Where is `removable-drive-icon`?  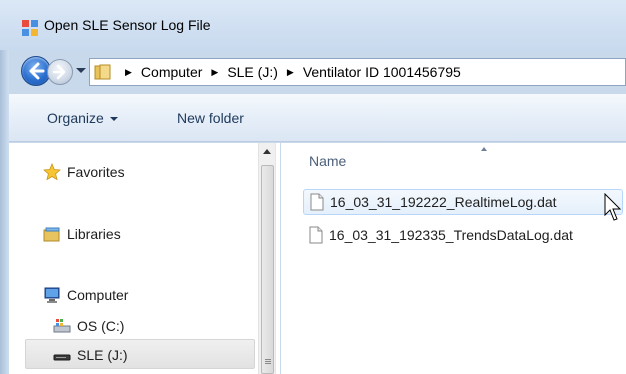
removable-drive-icon is located at coordinates (62, 357).